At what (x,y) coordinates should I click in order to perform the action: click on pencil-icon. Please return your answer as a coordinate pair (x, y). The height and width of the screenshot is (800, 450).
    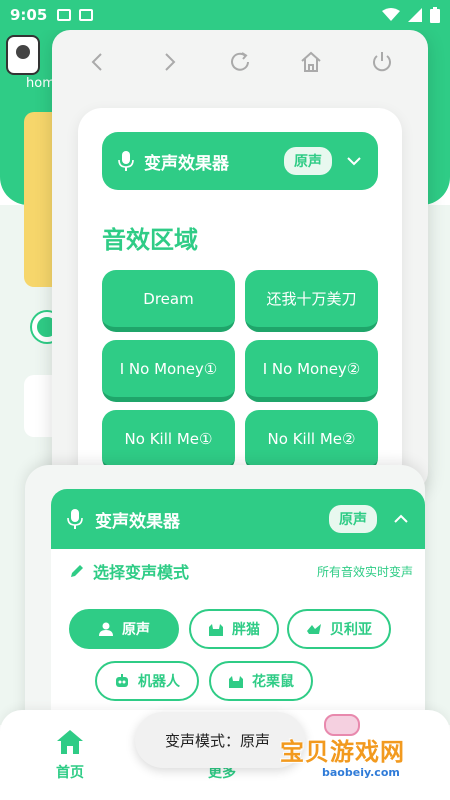
    Looking at the image, I should click on (77, 571).